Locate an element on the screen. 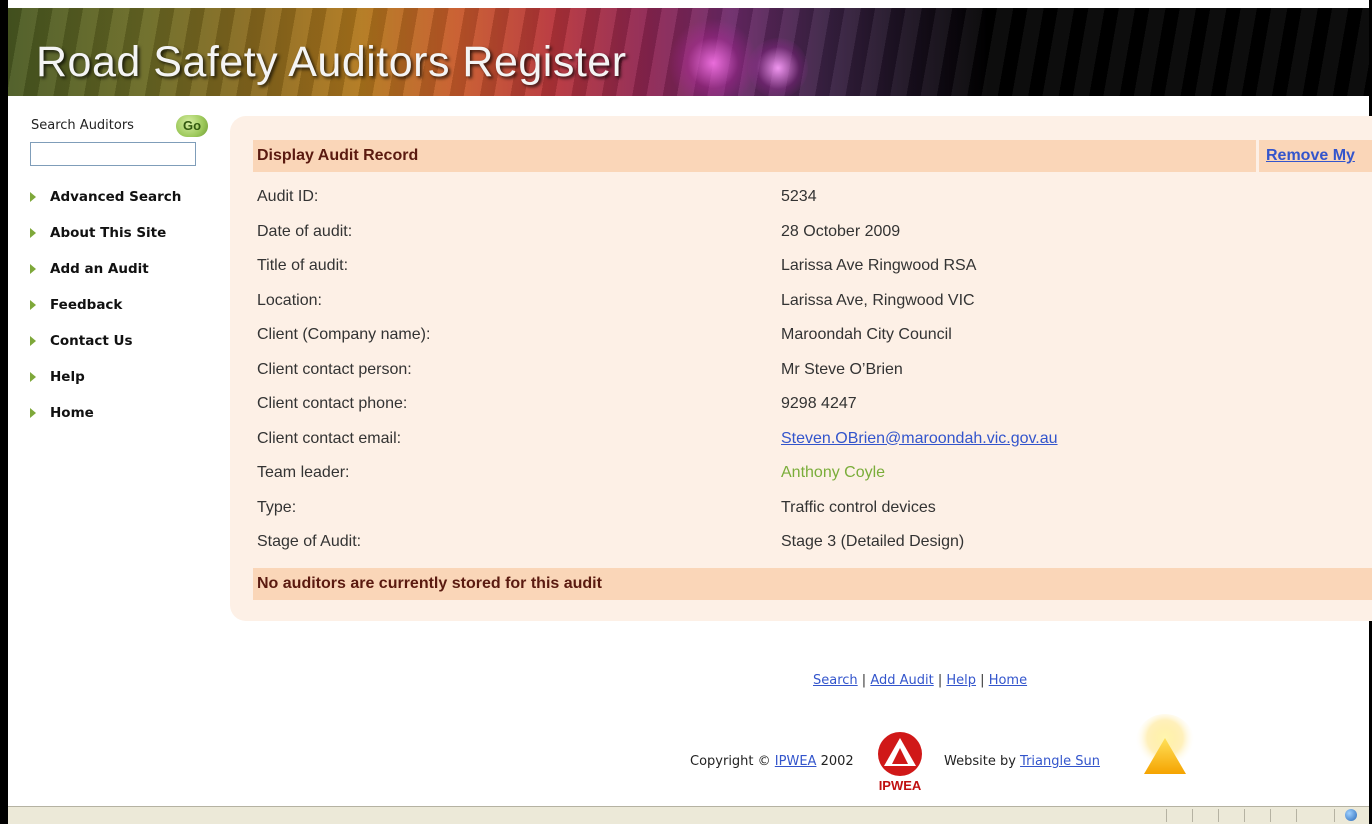  email-link: Steven.OBrien@maroondah.vic.gov.au is located at coordinates (919, 439).